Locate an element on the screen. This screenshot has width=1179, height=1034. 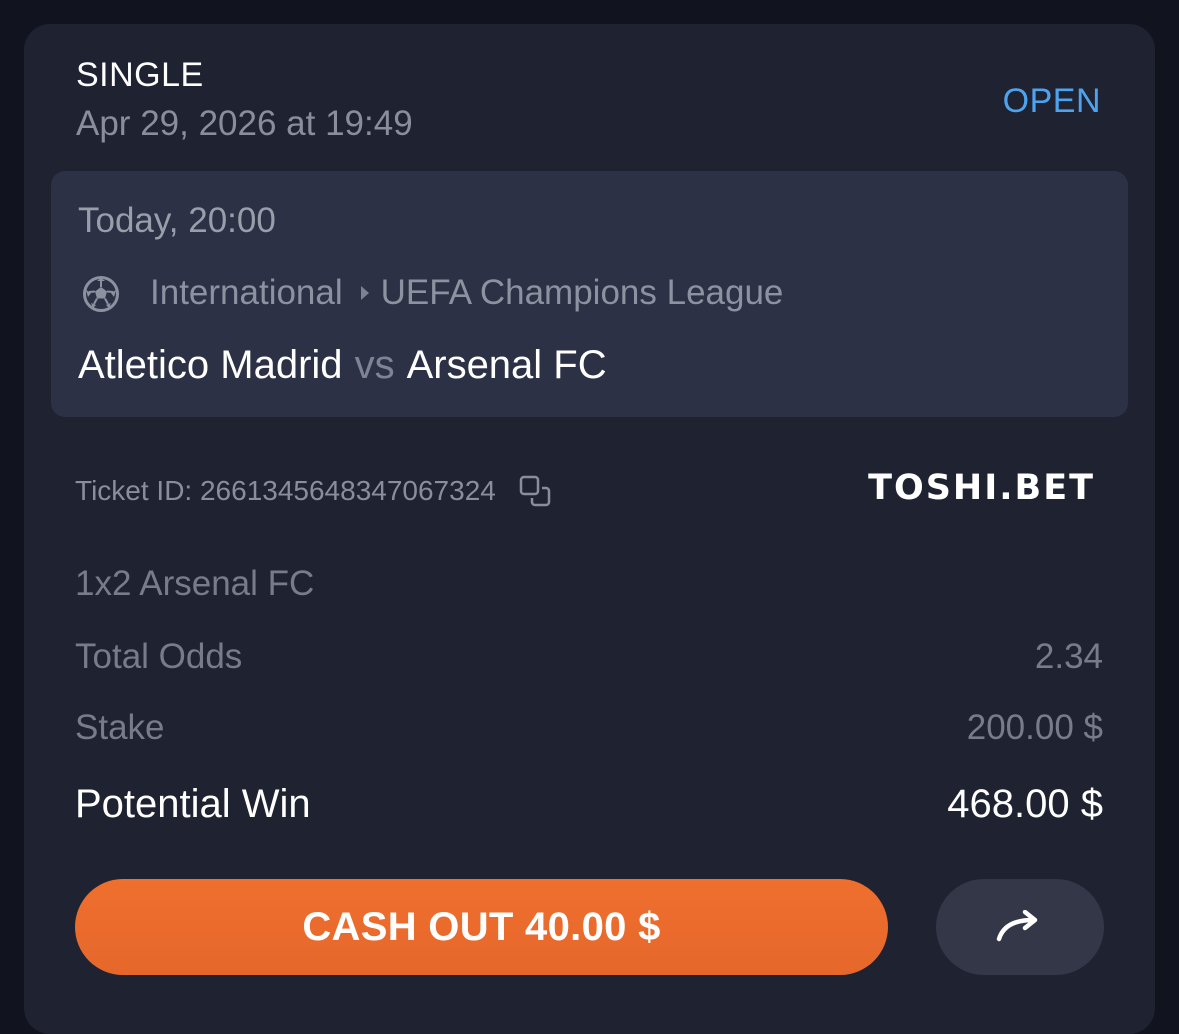
matchup: Atletico Madrid vs Arsenal FC is located at coordinates (342, 365).